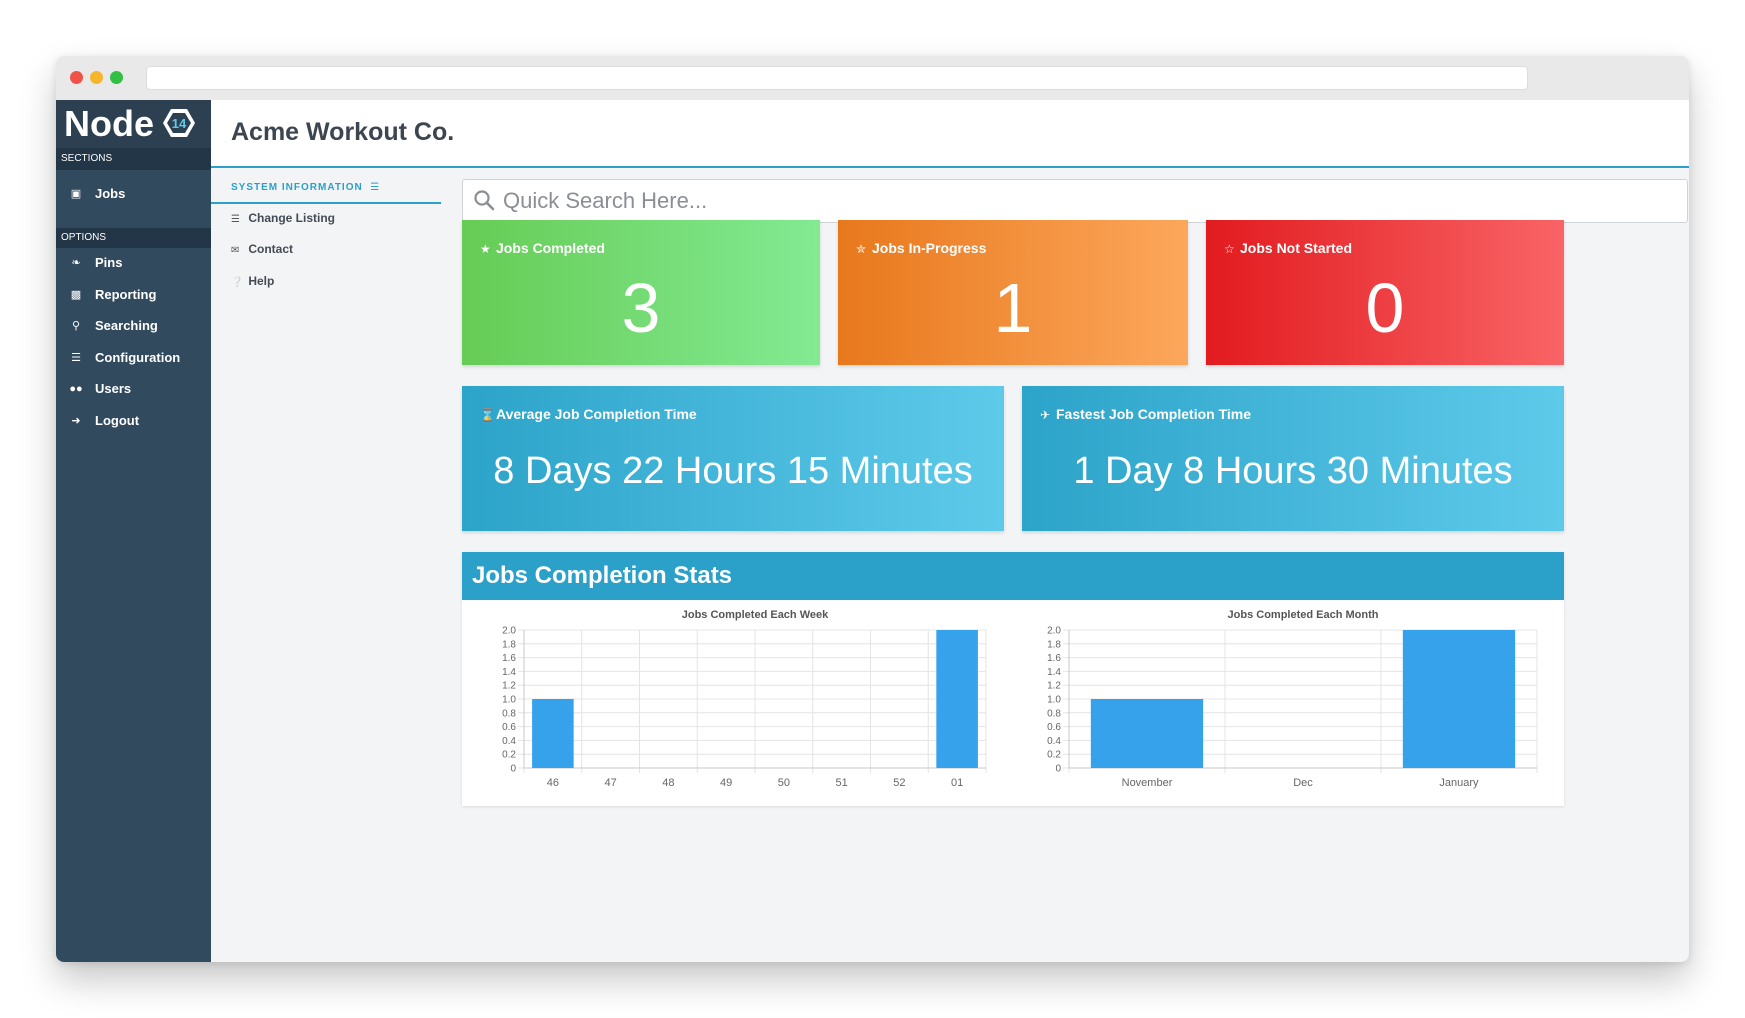  What do you see at coordinates (957, 783) in the screenshot?
I see `x-tick-label: 01` at bounding box center [957, 783].